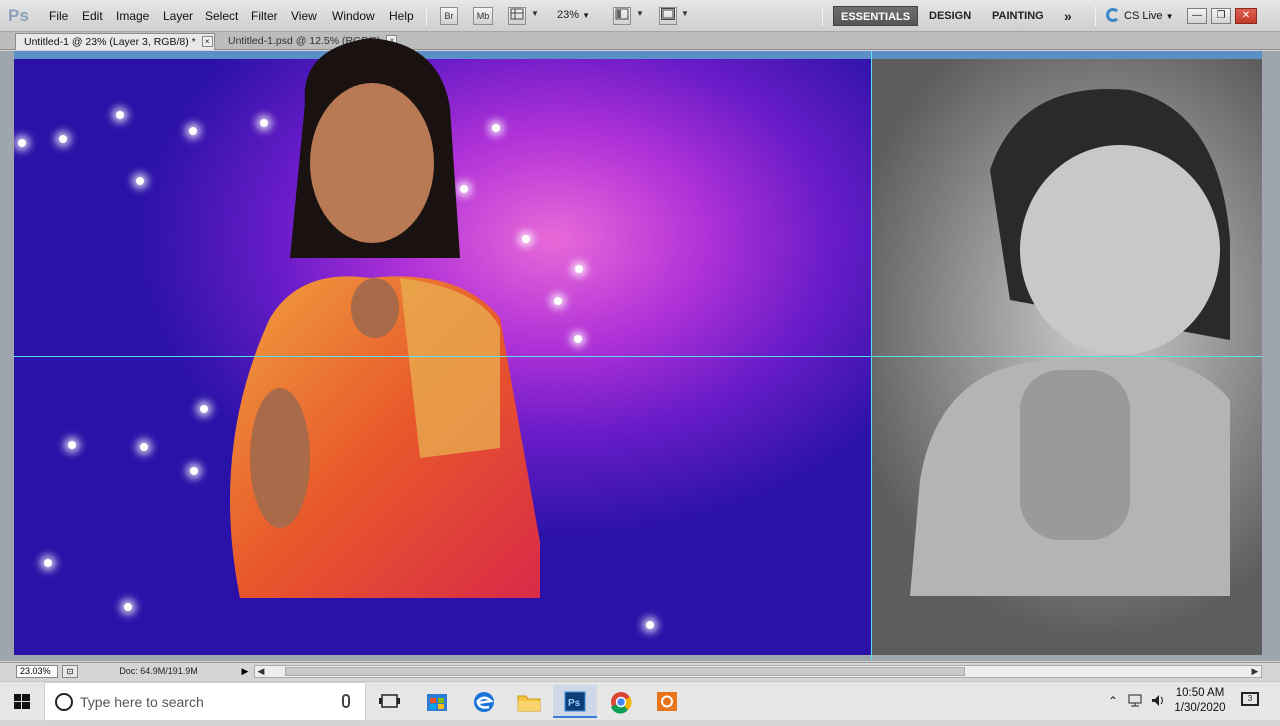 Image resolution: width=1280 pixels, height=726 pixels. Describe the element at coordinates (568, 15) in the screenshot. I see `zoom-level-value: 23%` at that location.